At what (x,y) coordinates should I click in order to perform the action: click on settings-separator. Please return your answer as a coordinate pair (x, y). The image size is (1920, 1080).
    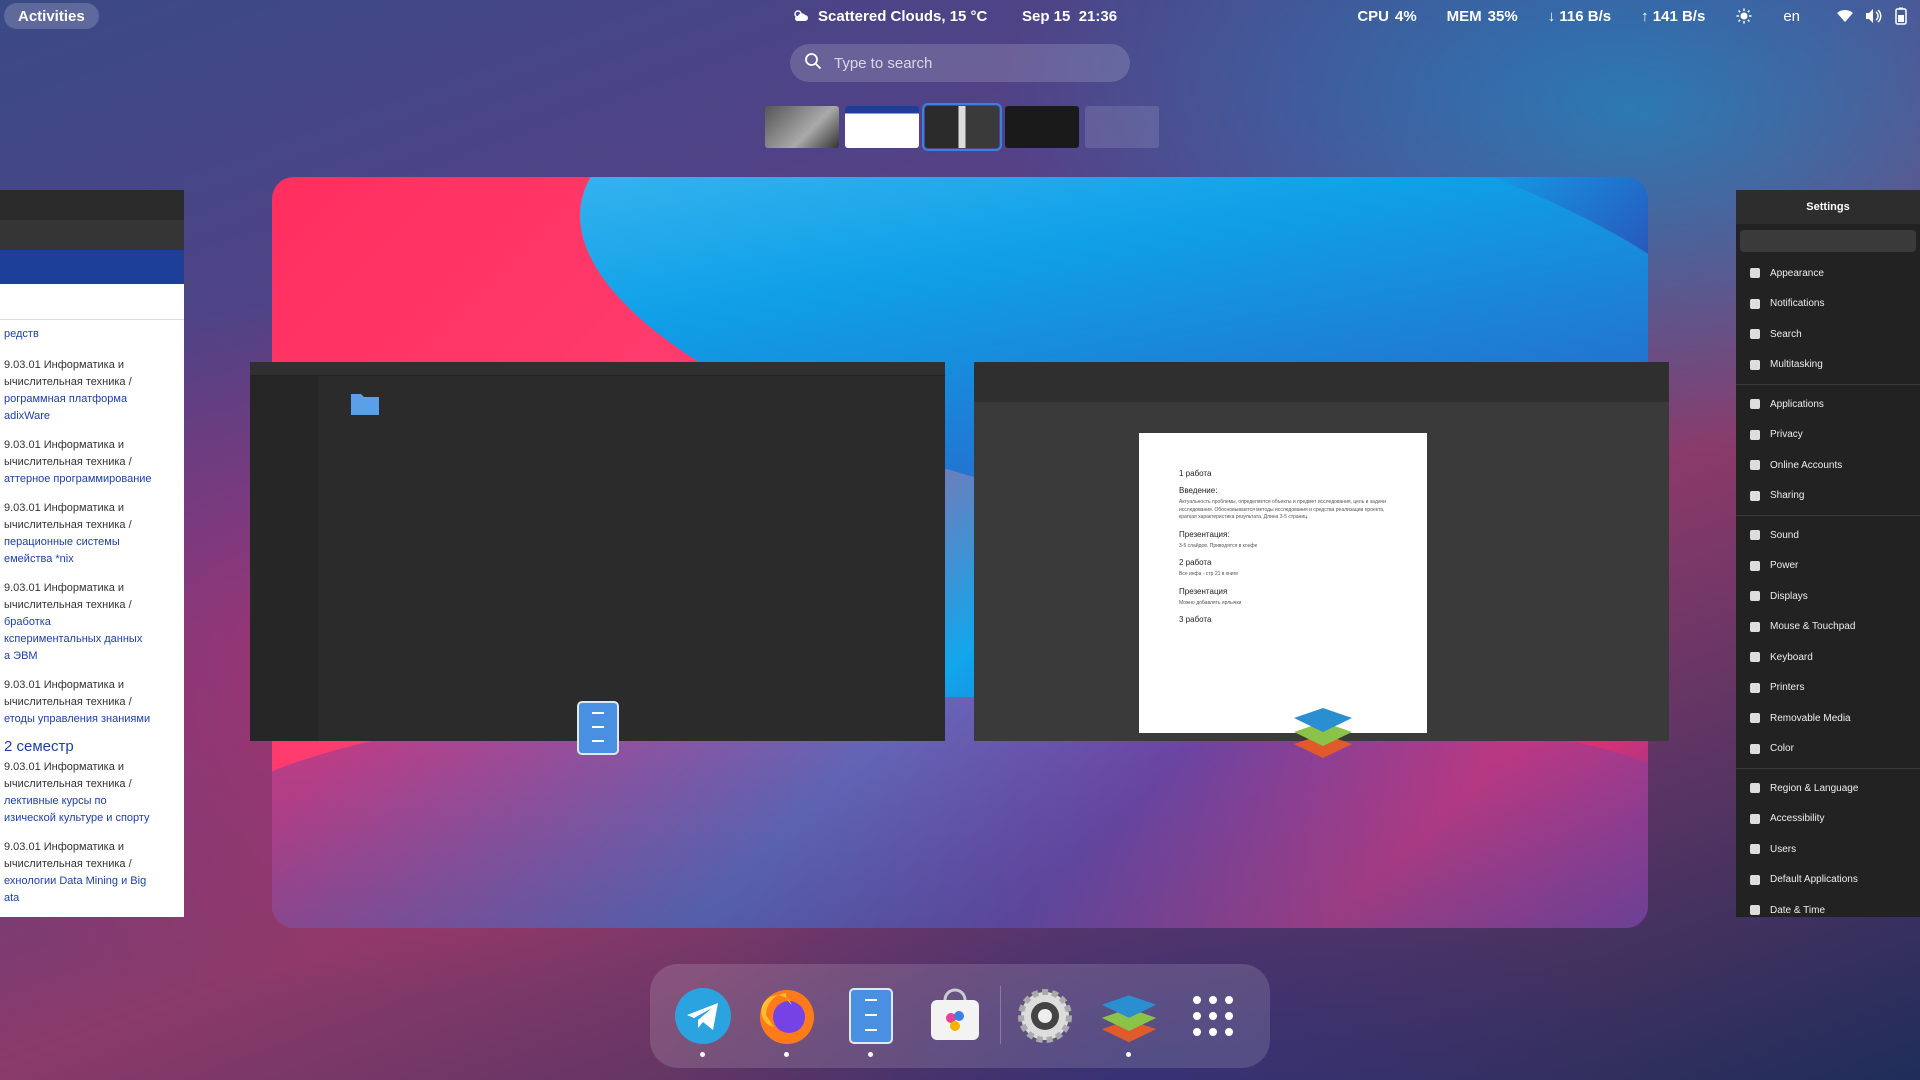
    Looking at the image, I should click on (1828, 515).